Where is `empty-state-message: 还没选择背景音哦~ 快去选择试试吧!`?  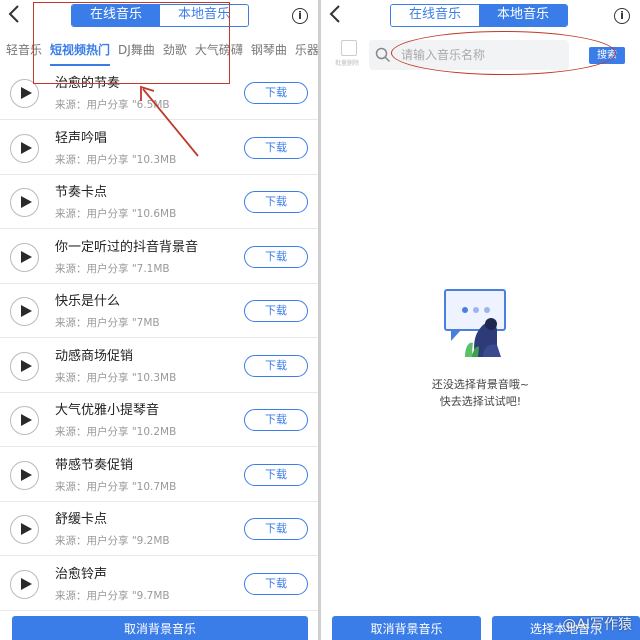 empty-state-message: 还没选择背景音哦~ 快去选择试试吧! is located at coordinates (480, 393).